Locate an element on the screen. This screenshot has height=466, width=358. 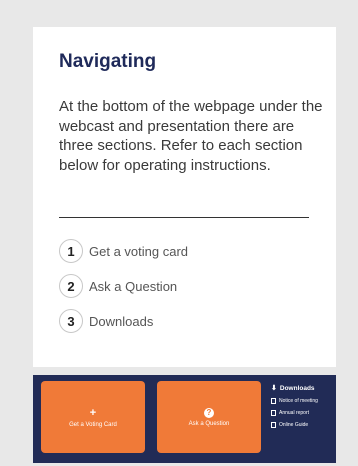
download-link-online-guide: Online Guide is located at coordinates (294, 425).